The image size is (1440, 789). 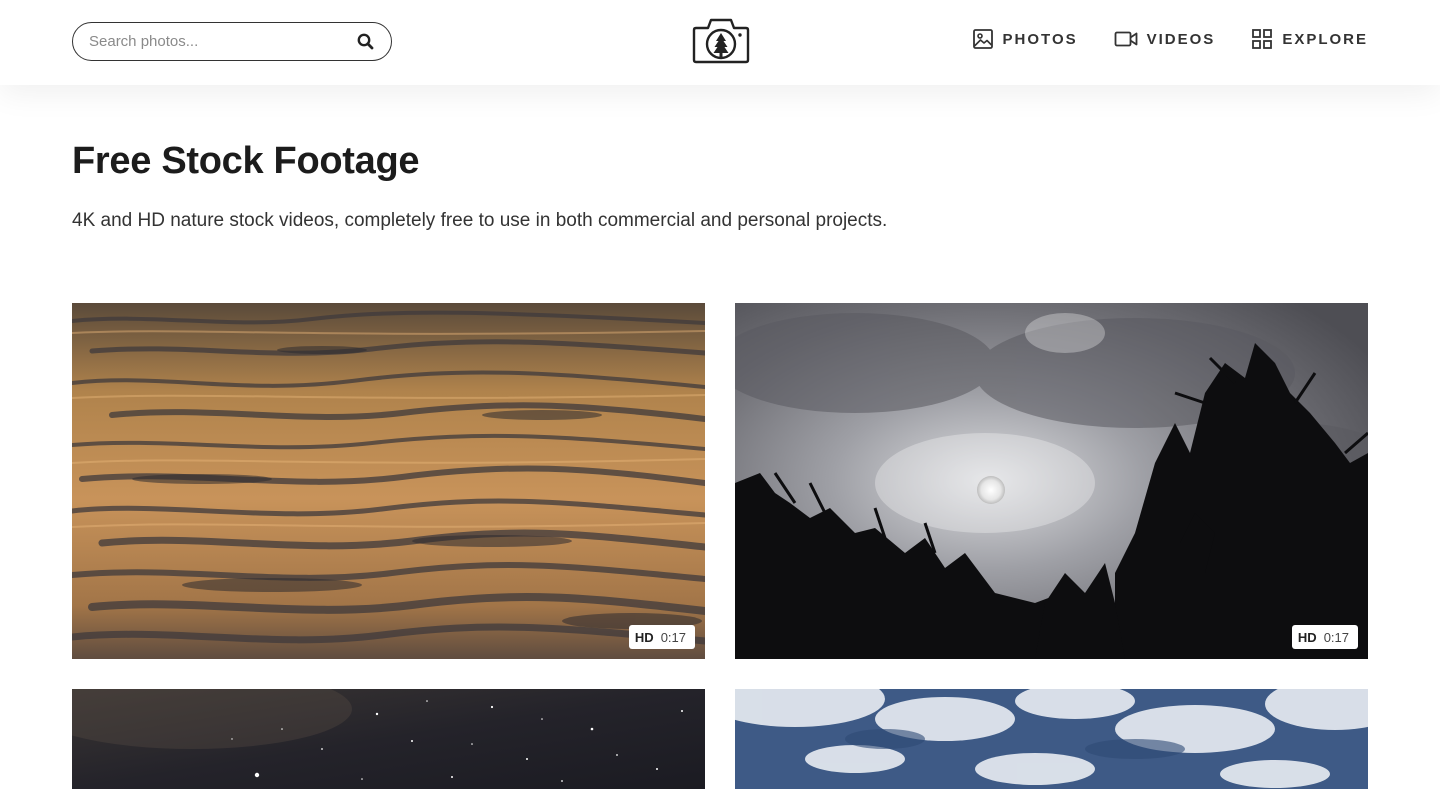 I want to click on search-button, so click(x=365, y=42).